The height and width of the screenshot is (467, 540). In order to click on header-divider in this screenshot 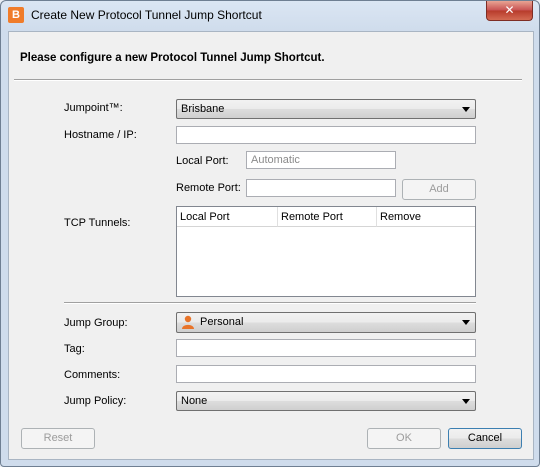, I will do `click(268, 80)`.